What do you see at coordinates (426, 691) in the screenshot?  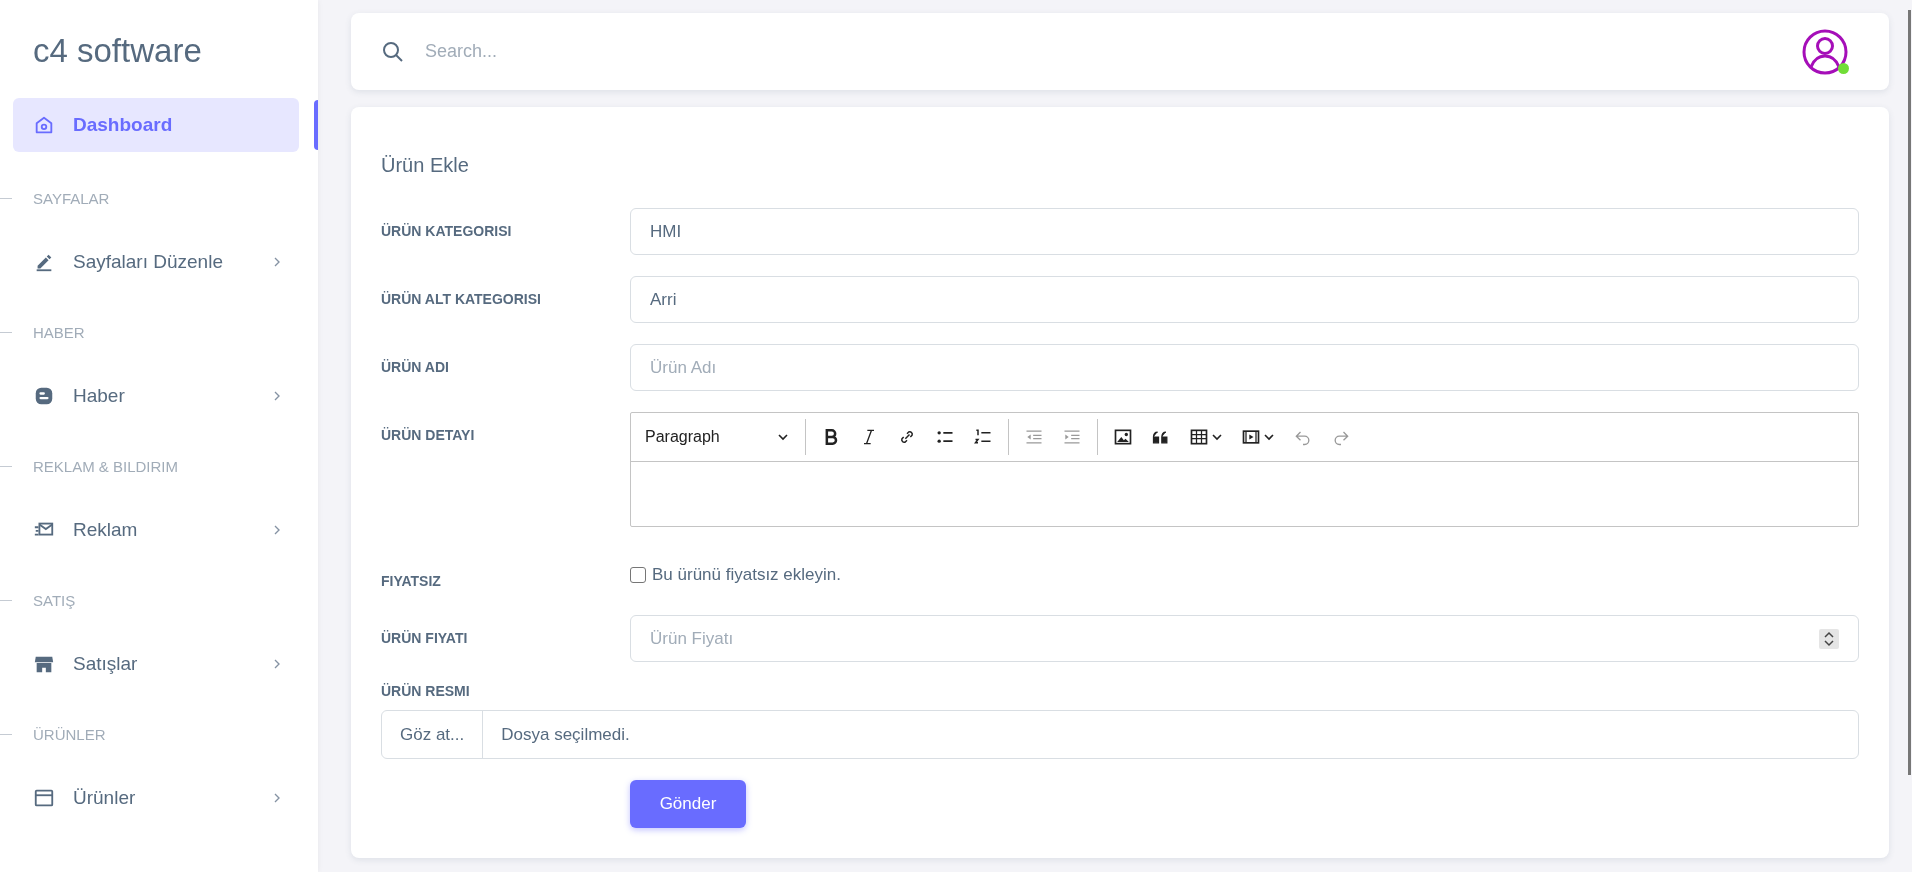 I see `field-label: ÜRÜN RESMI` at bounding box center [426, 691].